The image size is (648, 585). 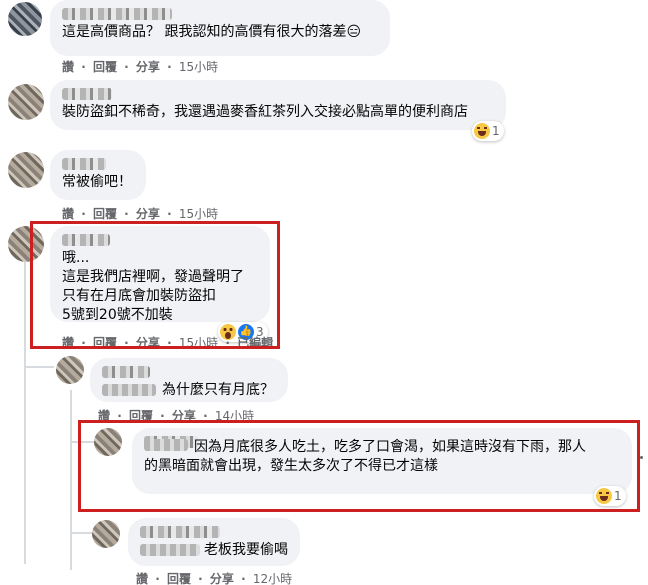 What do you see at coordinates (482, 131) in the screenshot?
I see `haha-icon` at bounding box center [482, 131].